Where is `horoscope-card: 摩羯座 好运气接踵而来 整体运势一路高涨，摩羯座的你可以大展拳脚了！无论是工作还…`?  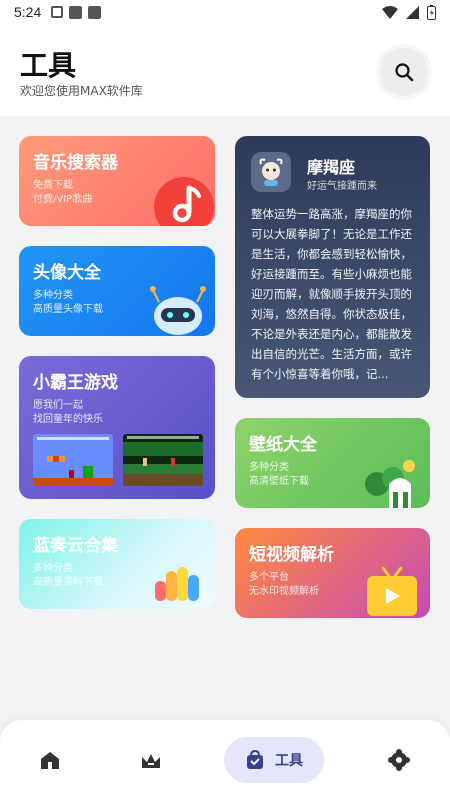 horoscope-card: 摩羯座 好运气接踵而来 整体运势一路高涨，摩羯座的你可以大展拳脚了！无论是工作还… is located at coordinates (332, 267).